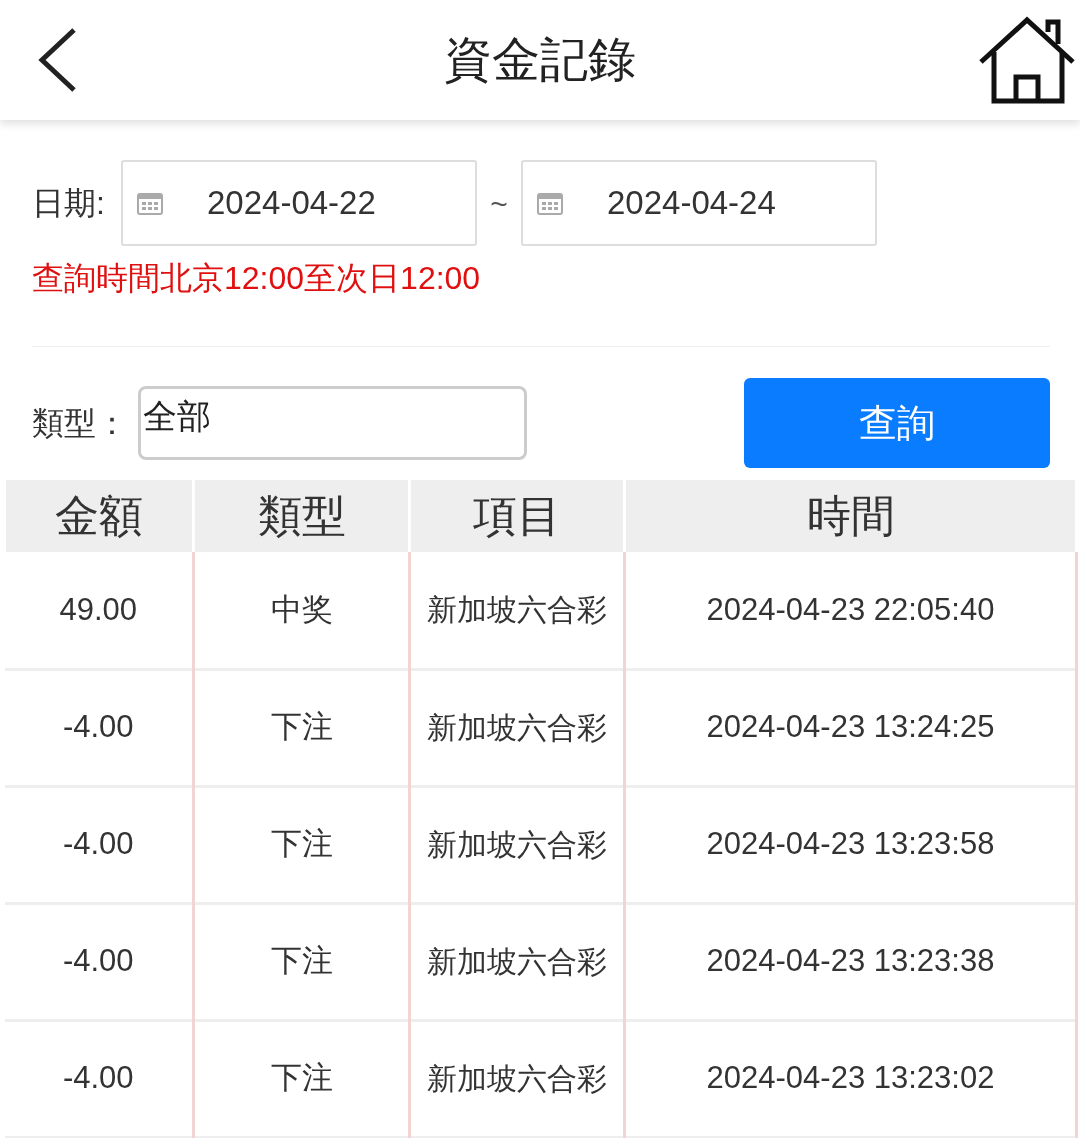 The width and height of the screenshot is (1080, 1138). I want to click on date-label: 日期:, so click(69, 203).